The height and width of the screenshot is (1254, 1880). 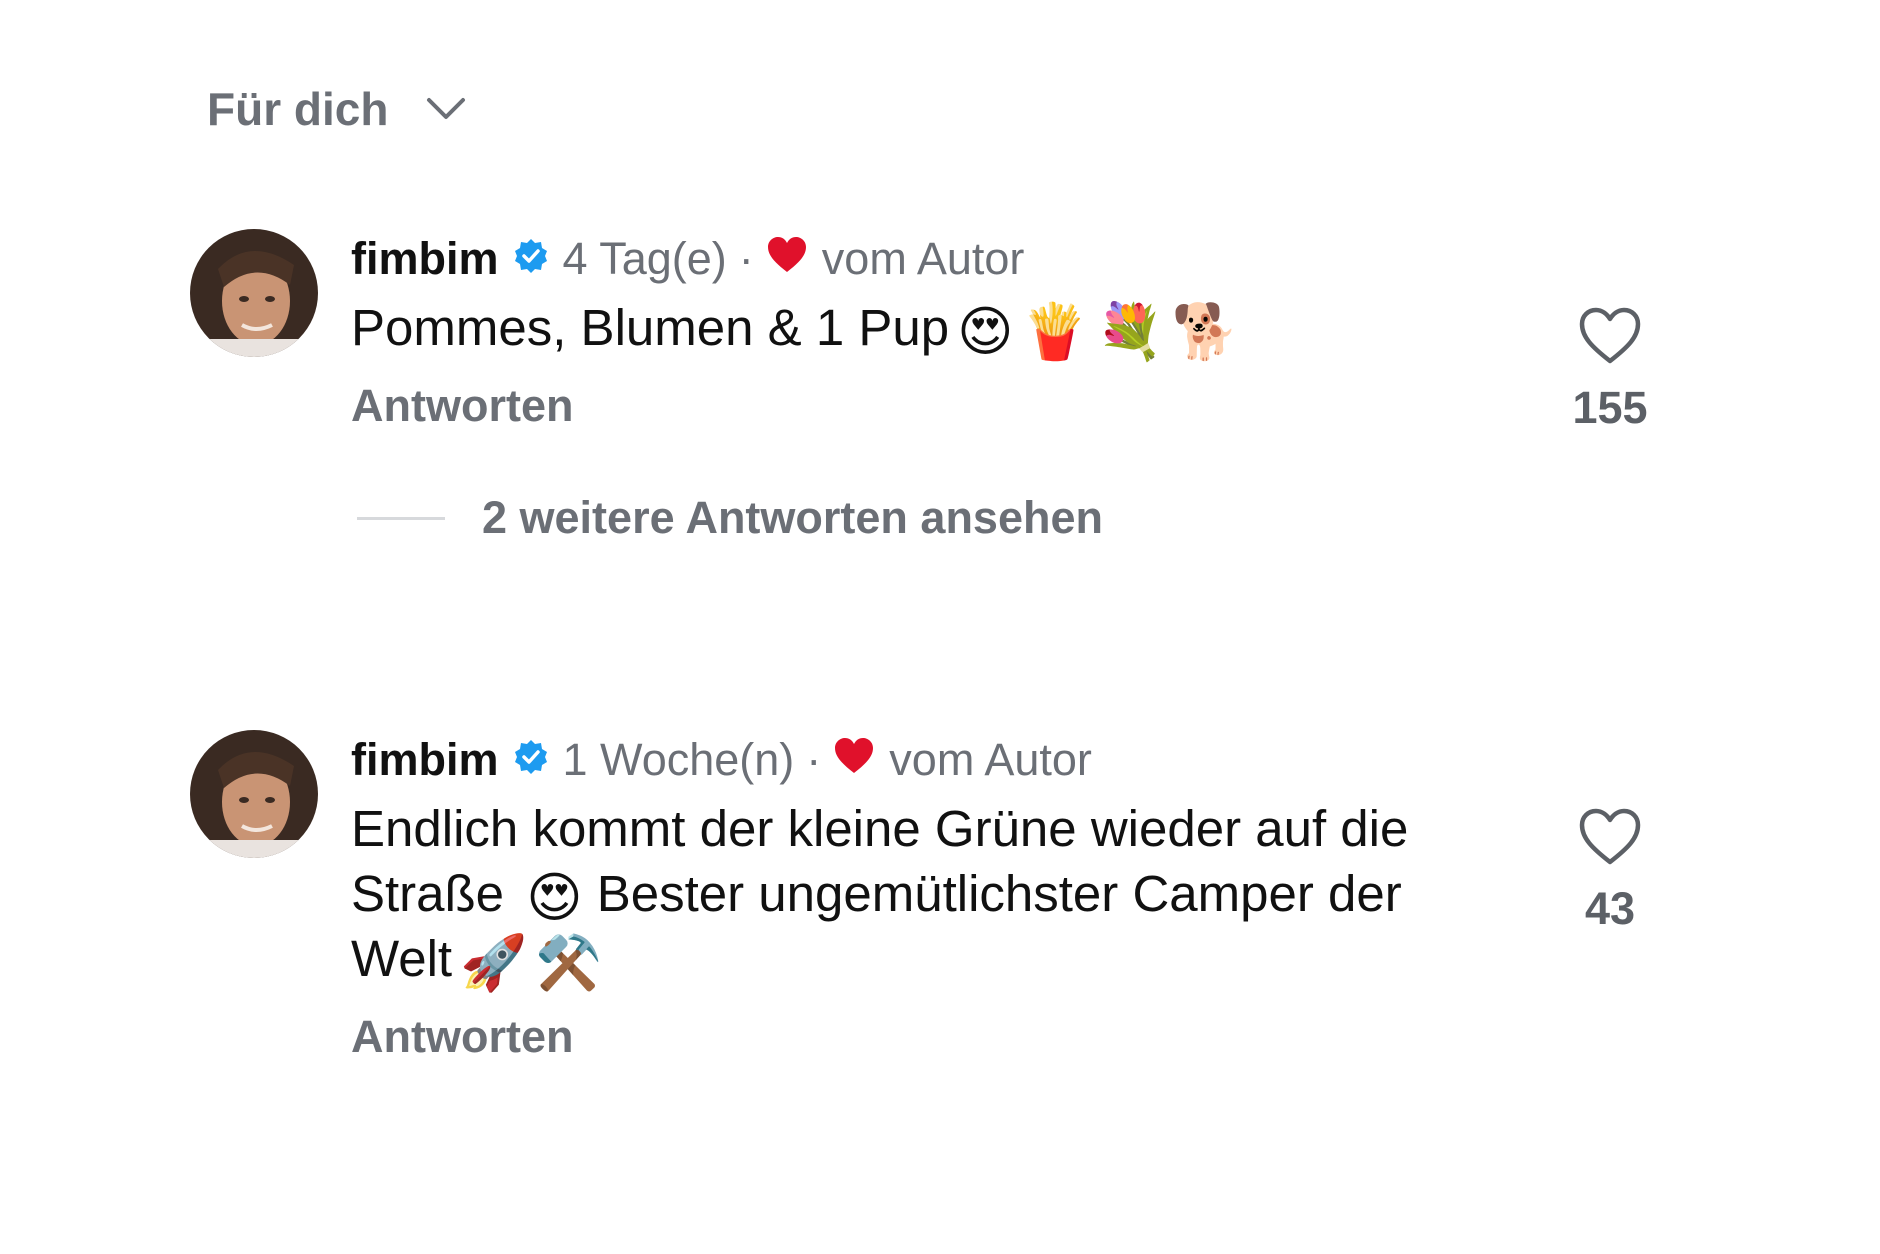 I want to click on divider-line, so click(x=401, y=518).